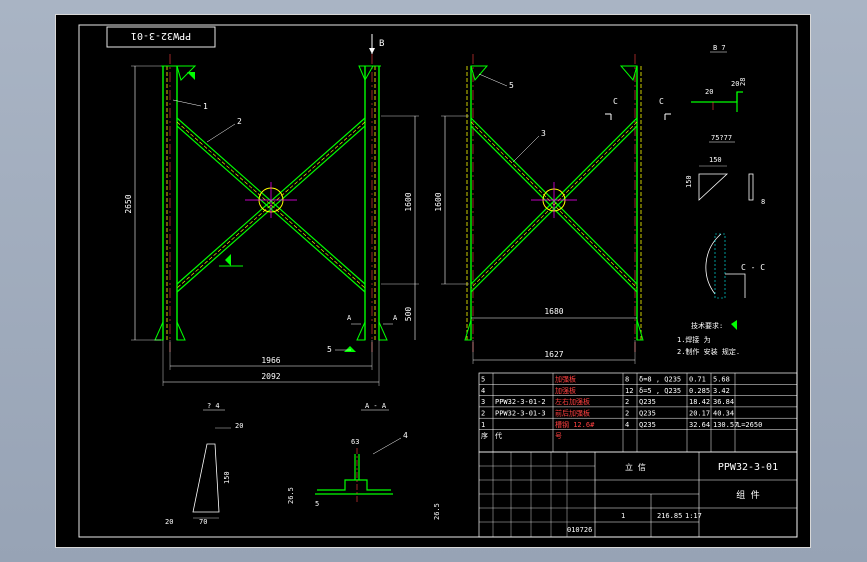 The width and height of the screenshot is (867, 562). Describe the element at coordinates (483, 402) in the screenshot. I see `parts-cell-no: 3` at that location.